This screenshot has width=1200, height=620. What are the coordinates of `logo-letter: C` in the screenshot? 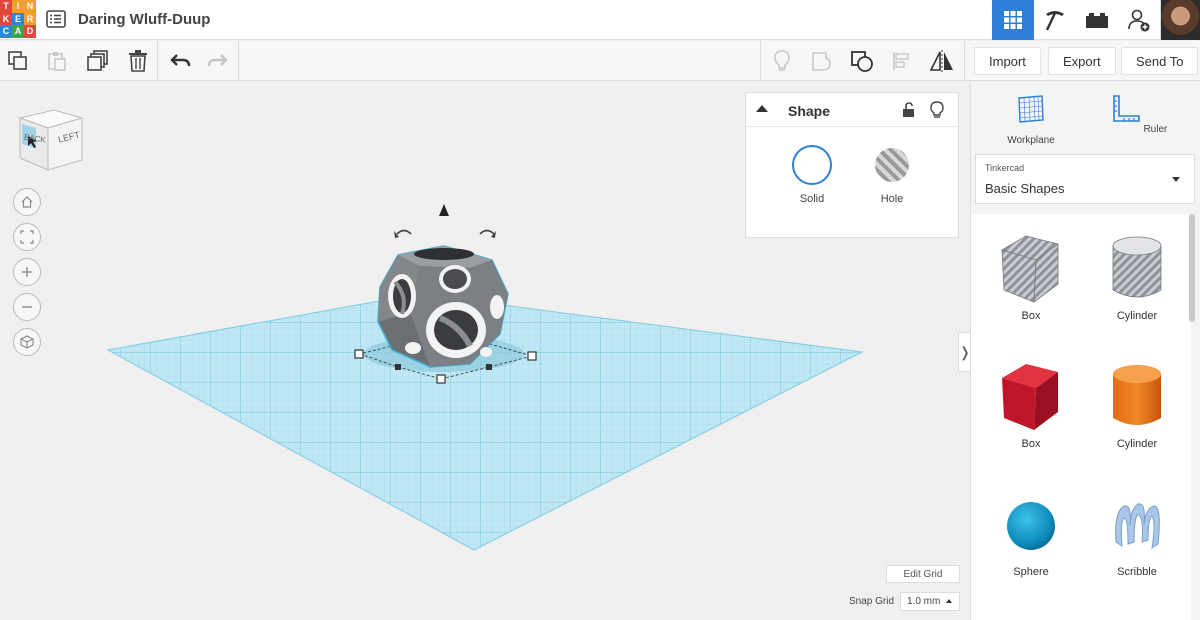 It's located at (6, 31).